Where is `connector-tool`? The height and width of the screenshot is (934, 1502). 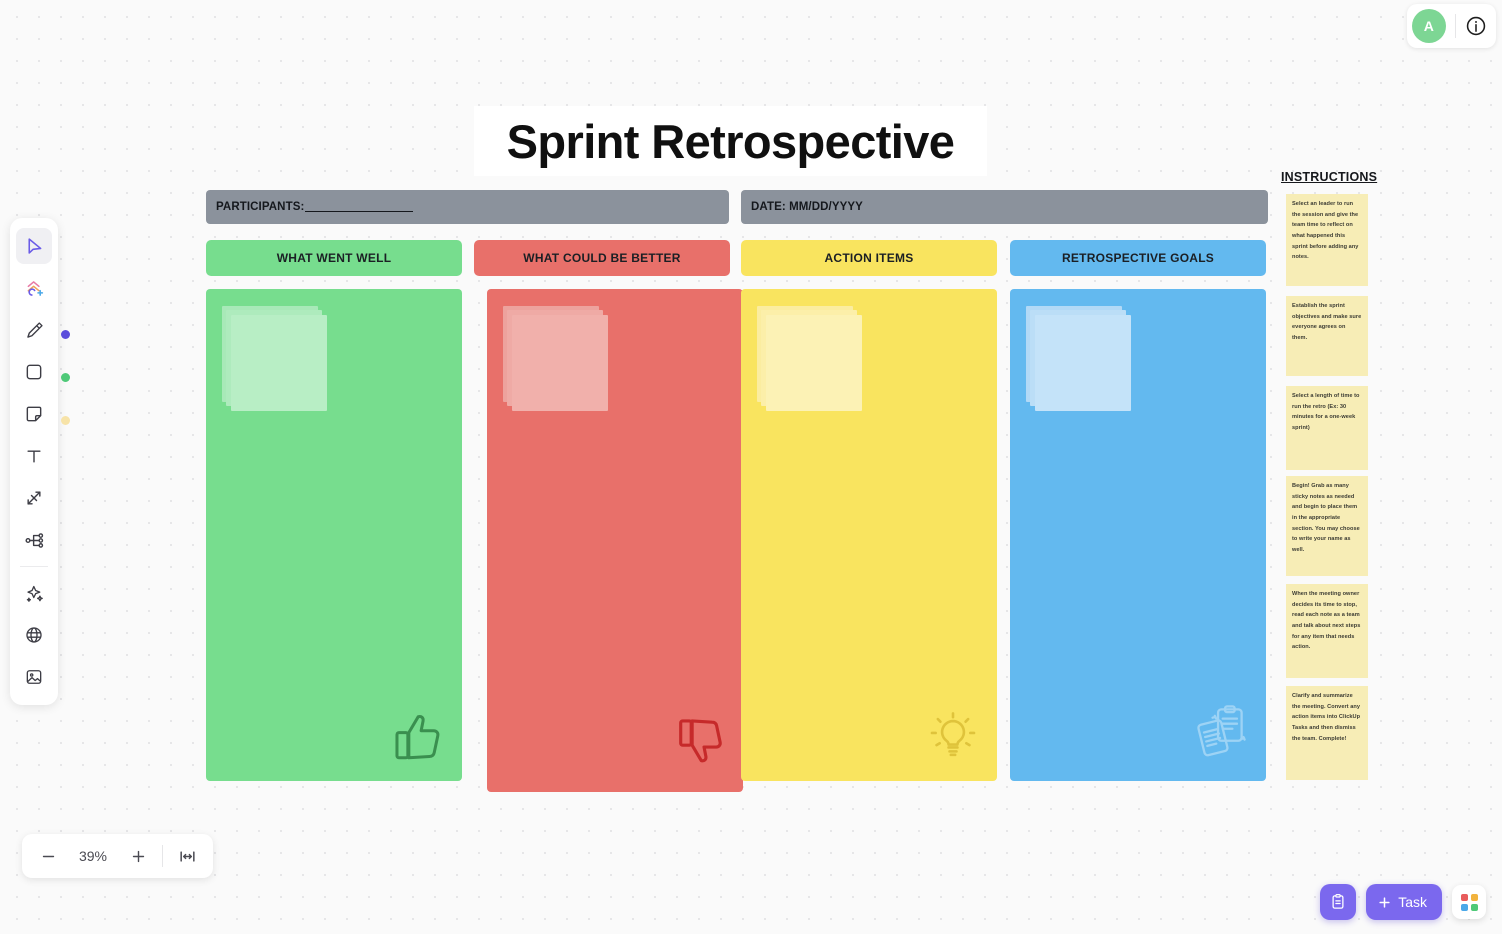
connector-tool is located at coordinates (34, 498).